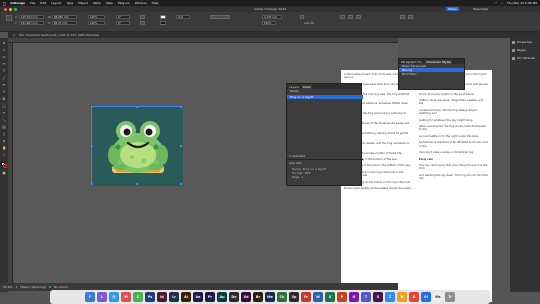 Image resolution: width=540 pixels, height=304 pixels. What do you see at coordinates (4, 71) in the screenshot?
I see `type-tool-icon: T` at bounding box center [4, 71].